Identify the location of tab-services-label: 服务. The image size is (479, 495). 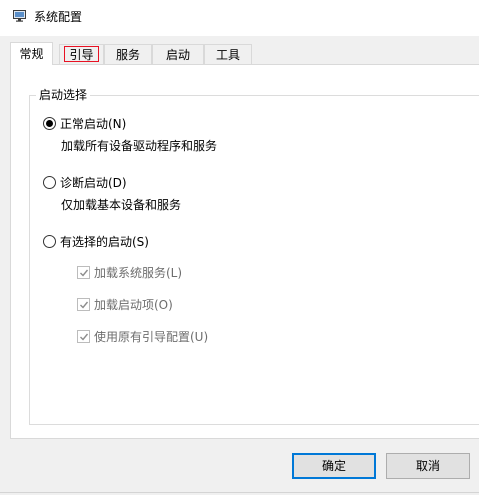
(127, 55).